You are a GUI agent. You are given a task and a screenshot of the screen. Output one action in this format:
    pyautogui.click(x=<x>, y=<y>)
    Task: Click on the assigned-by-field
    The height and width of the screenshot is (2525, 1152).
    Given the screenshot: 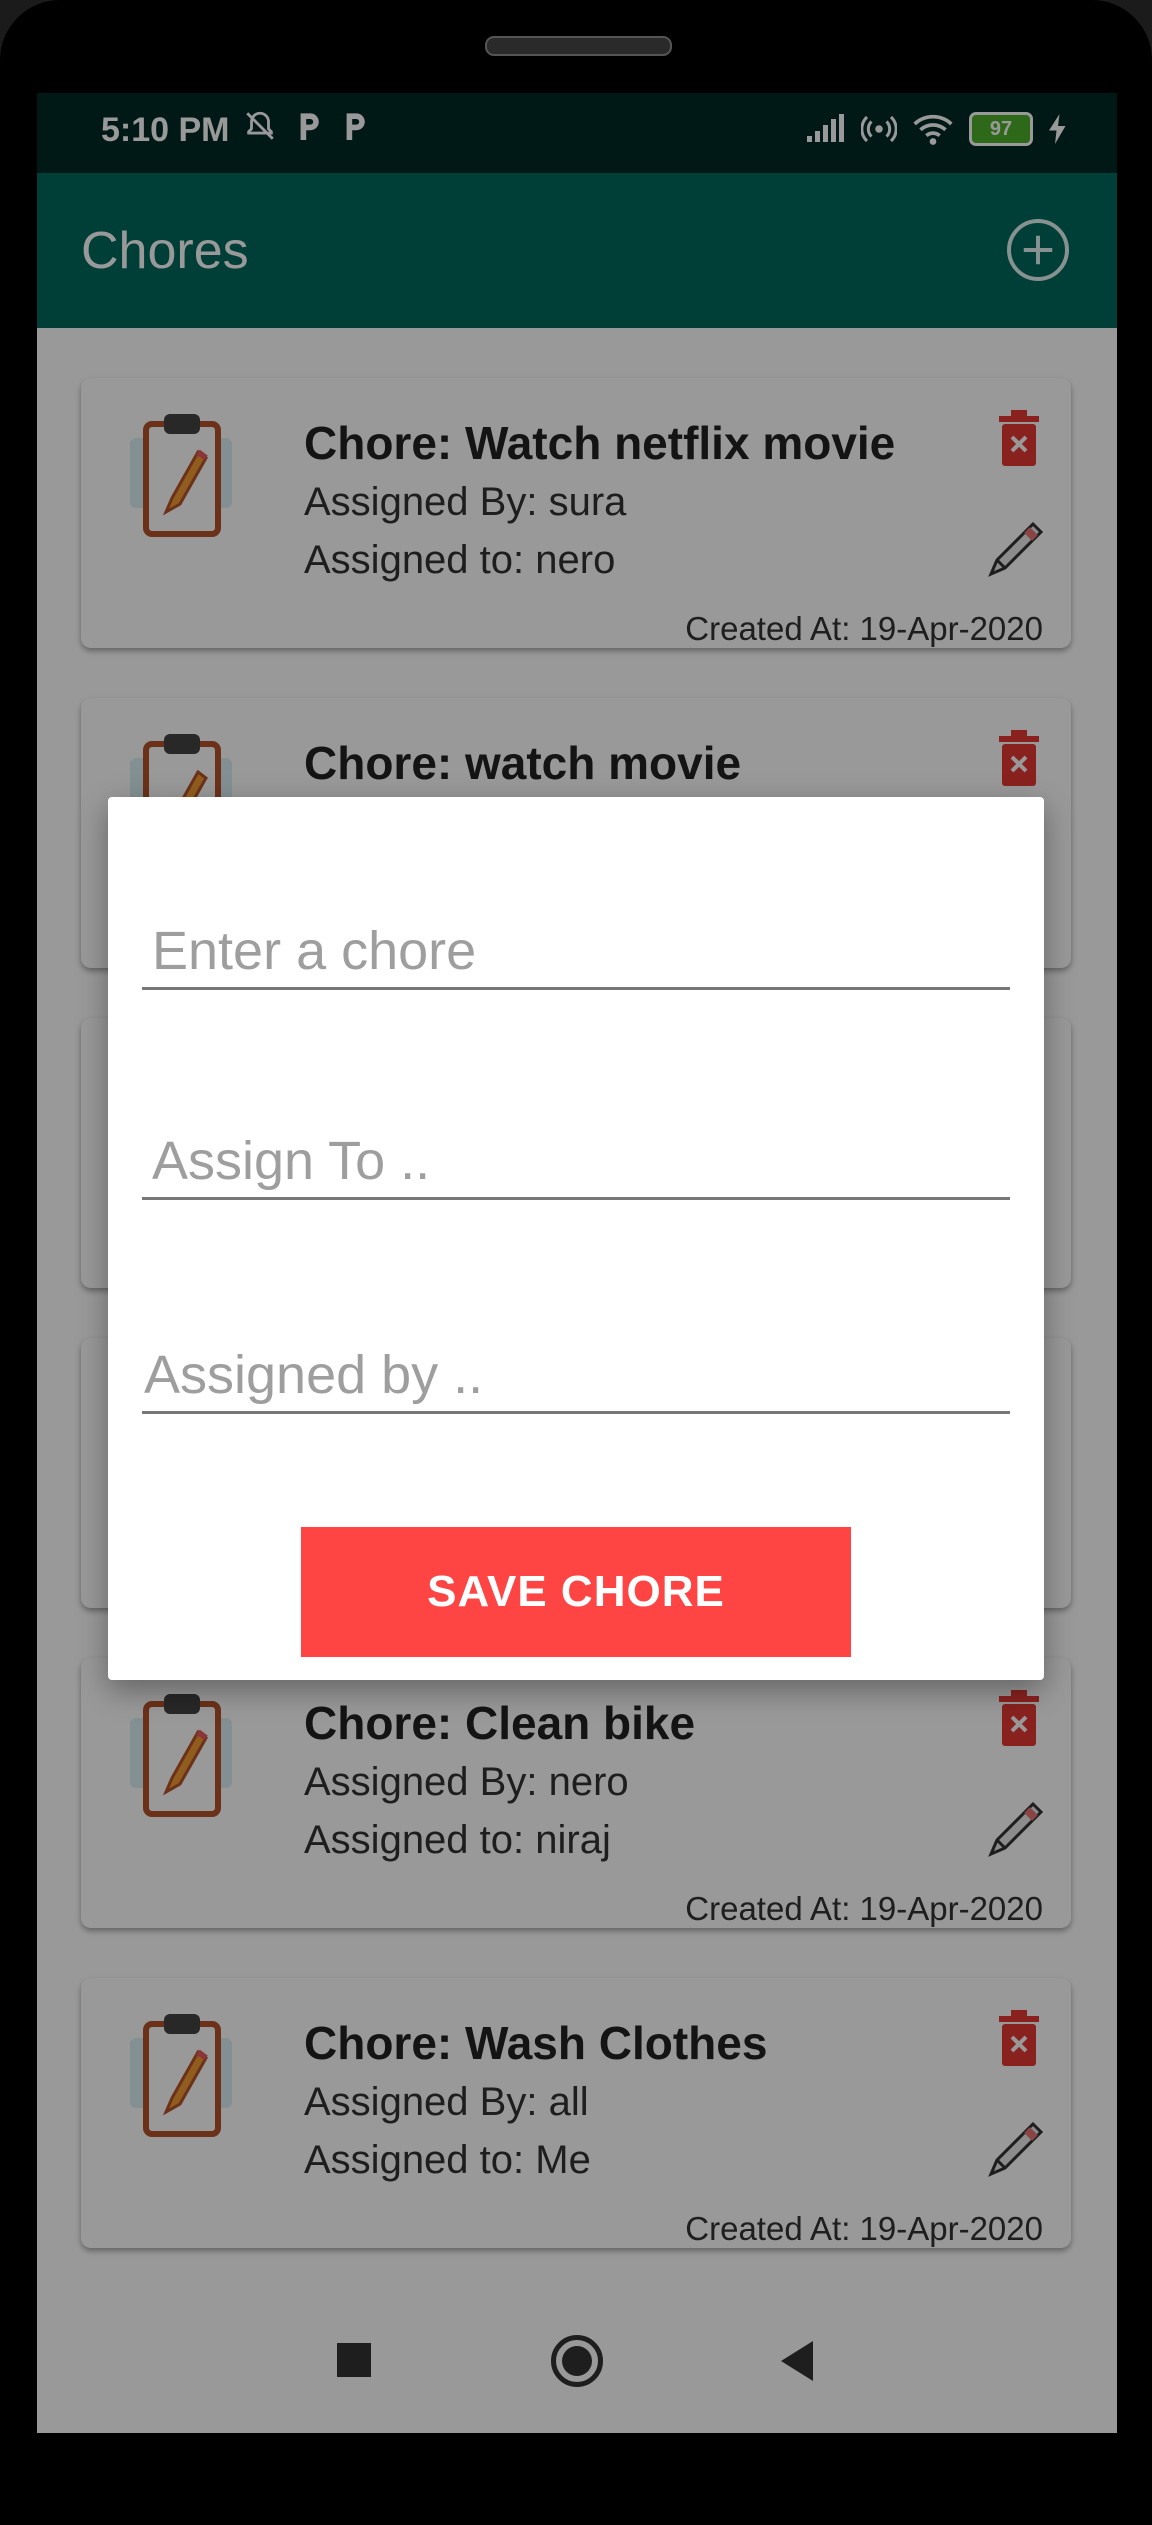 What is the action you would take?
    pyautogui.click(x=578, y=1377)
    